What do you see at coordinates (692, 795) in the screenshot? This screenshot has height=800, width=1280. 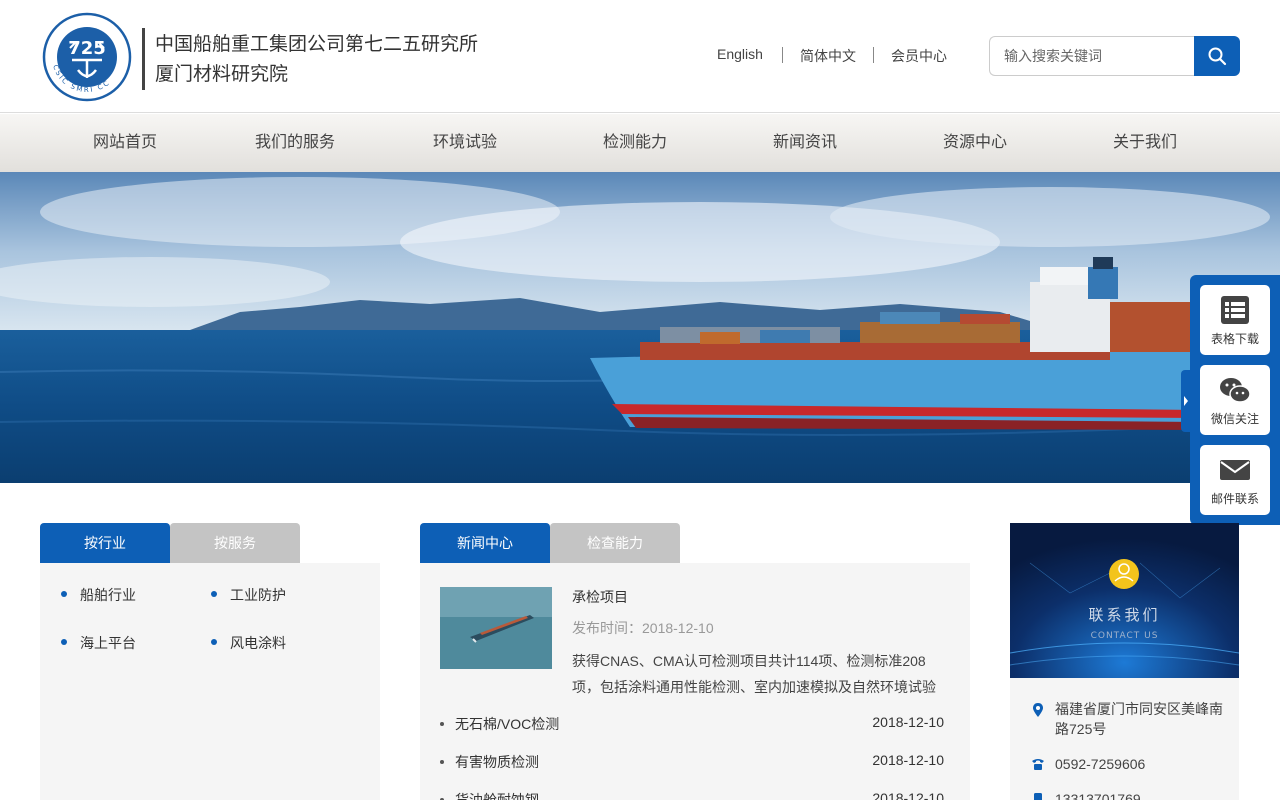 I see `news-list-item: 货油舱耐蚀钢 2018-12-10` at bounding box center [692, 795].